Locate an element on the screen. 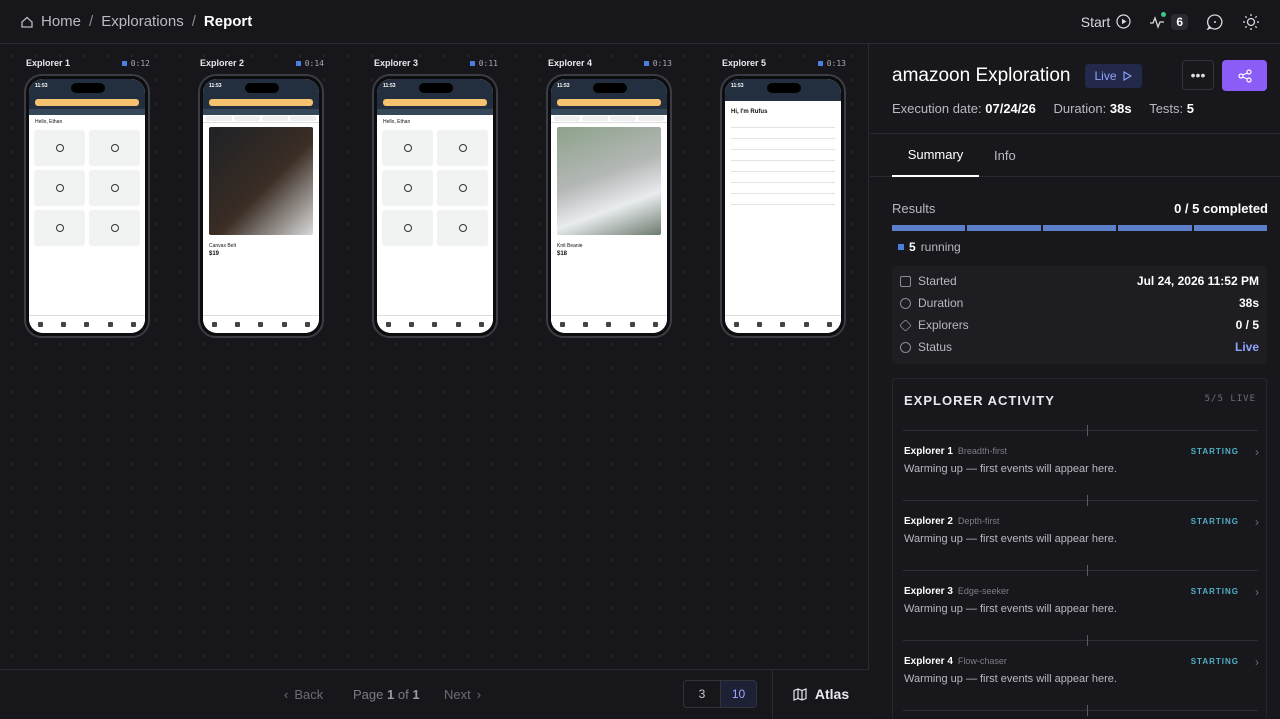 The width and height of the screenshot is (1280, 719). activity-indicator-dot is located at coordinates (1164, 14).